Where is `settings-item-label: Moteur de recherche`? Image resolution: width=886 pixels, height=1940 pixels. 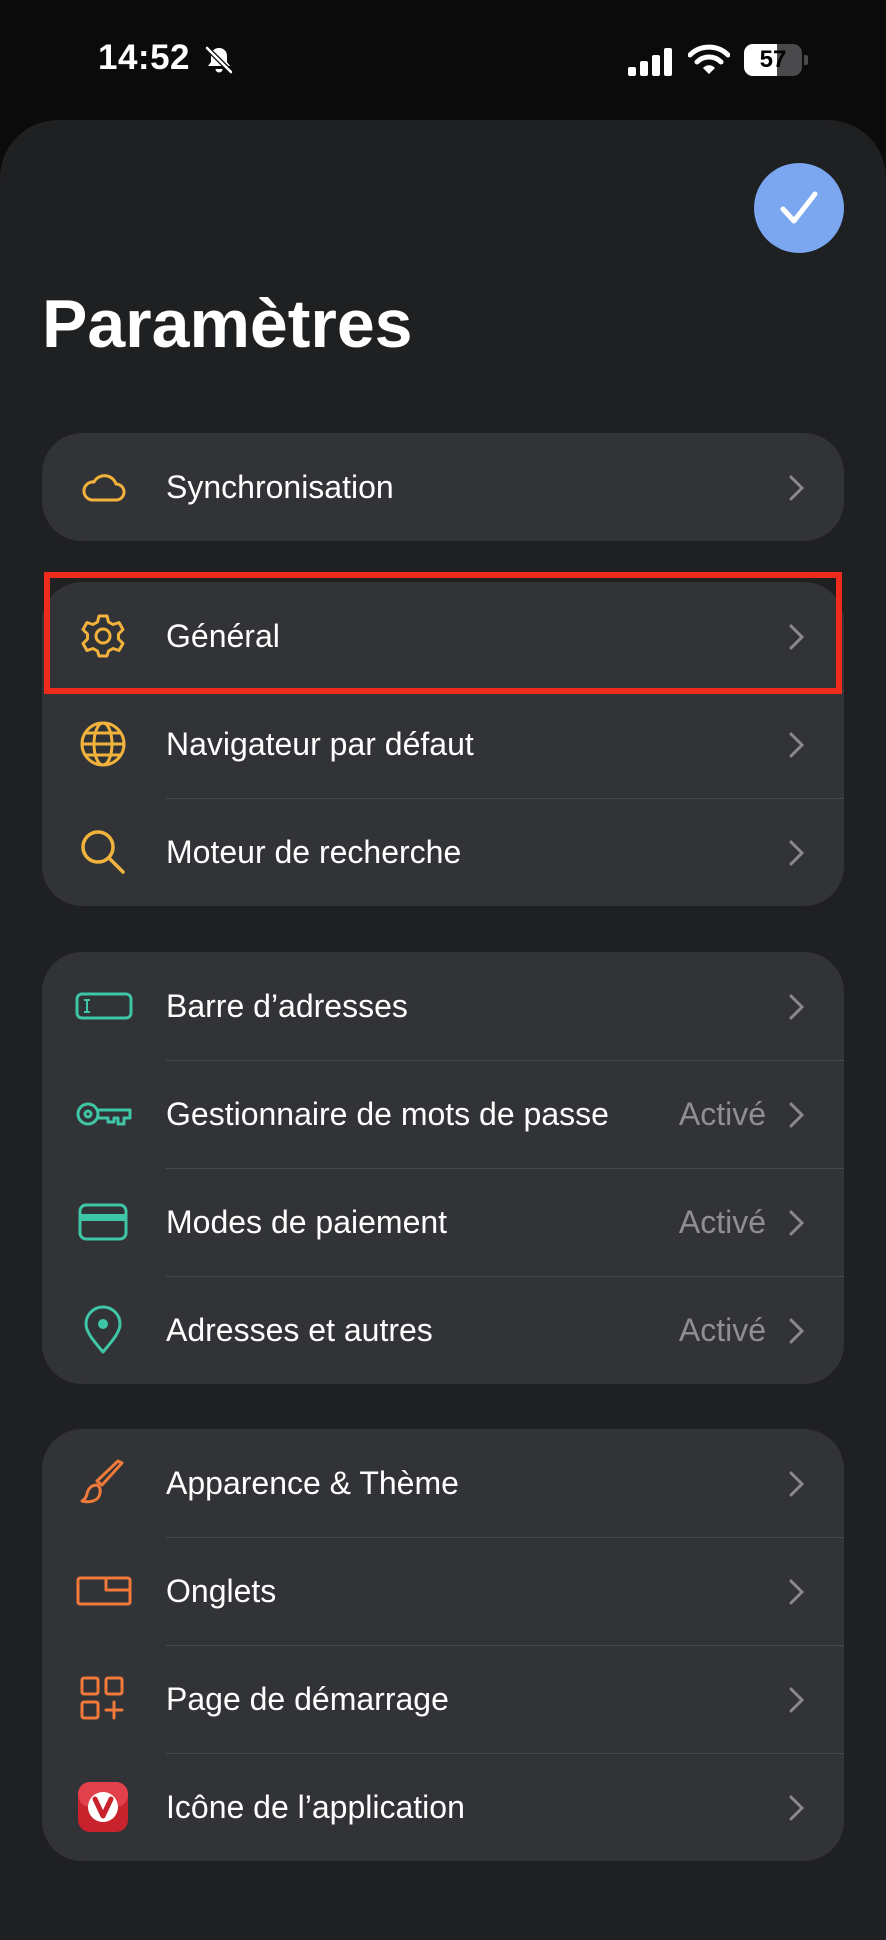
settings-item-label: Moteur de recherche is located at coordinates (314, 851).